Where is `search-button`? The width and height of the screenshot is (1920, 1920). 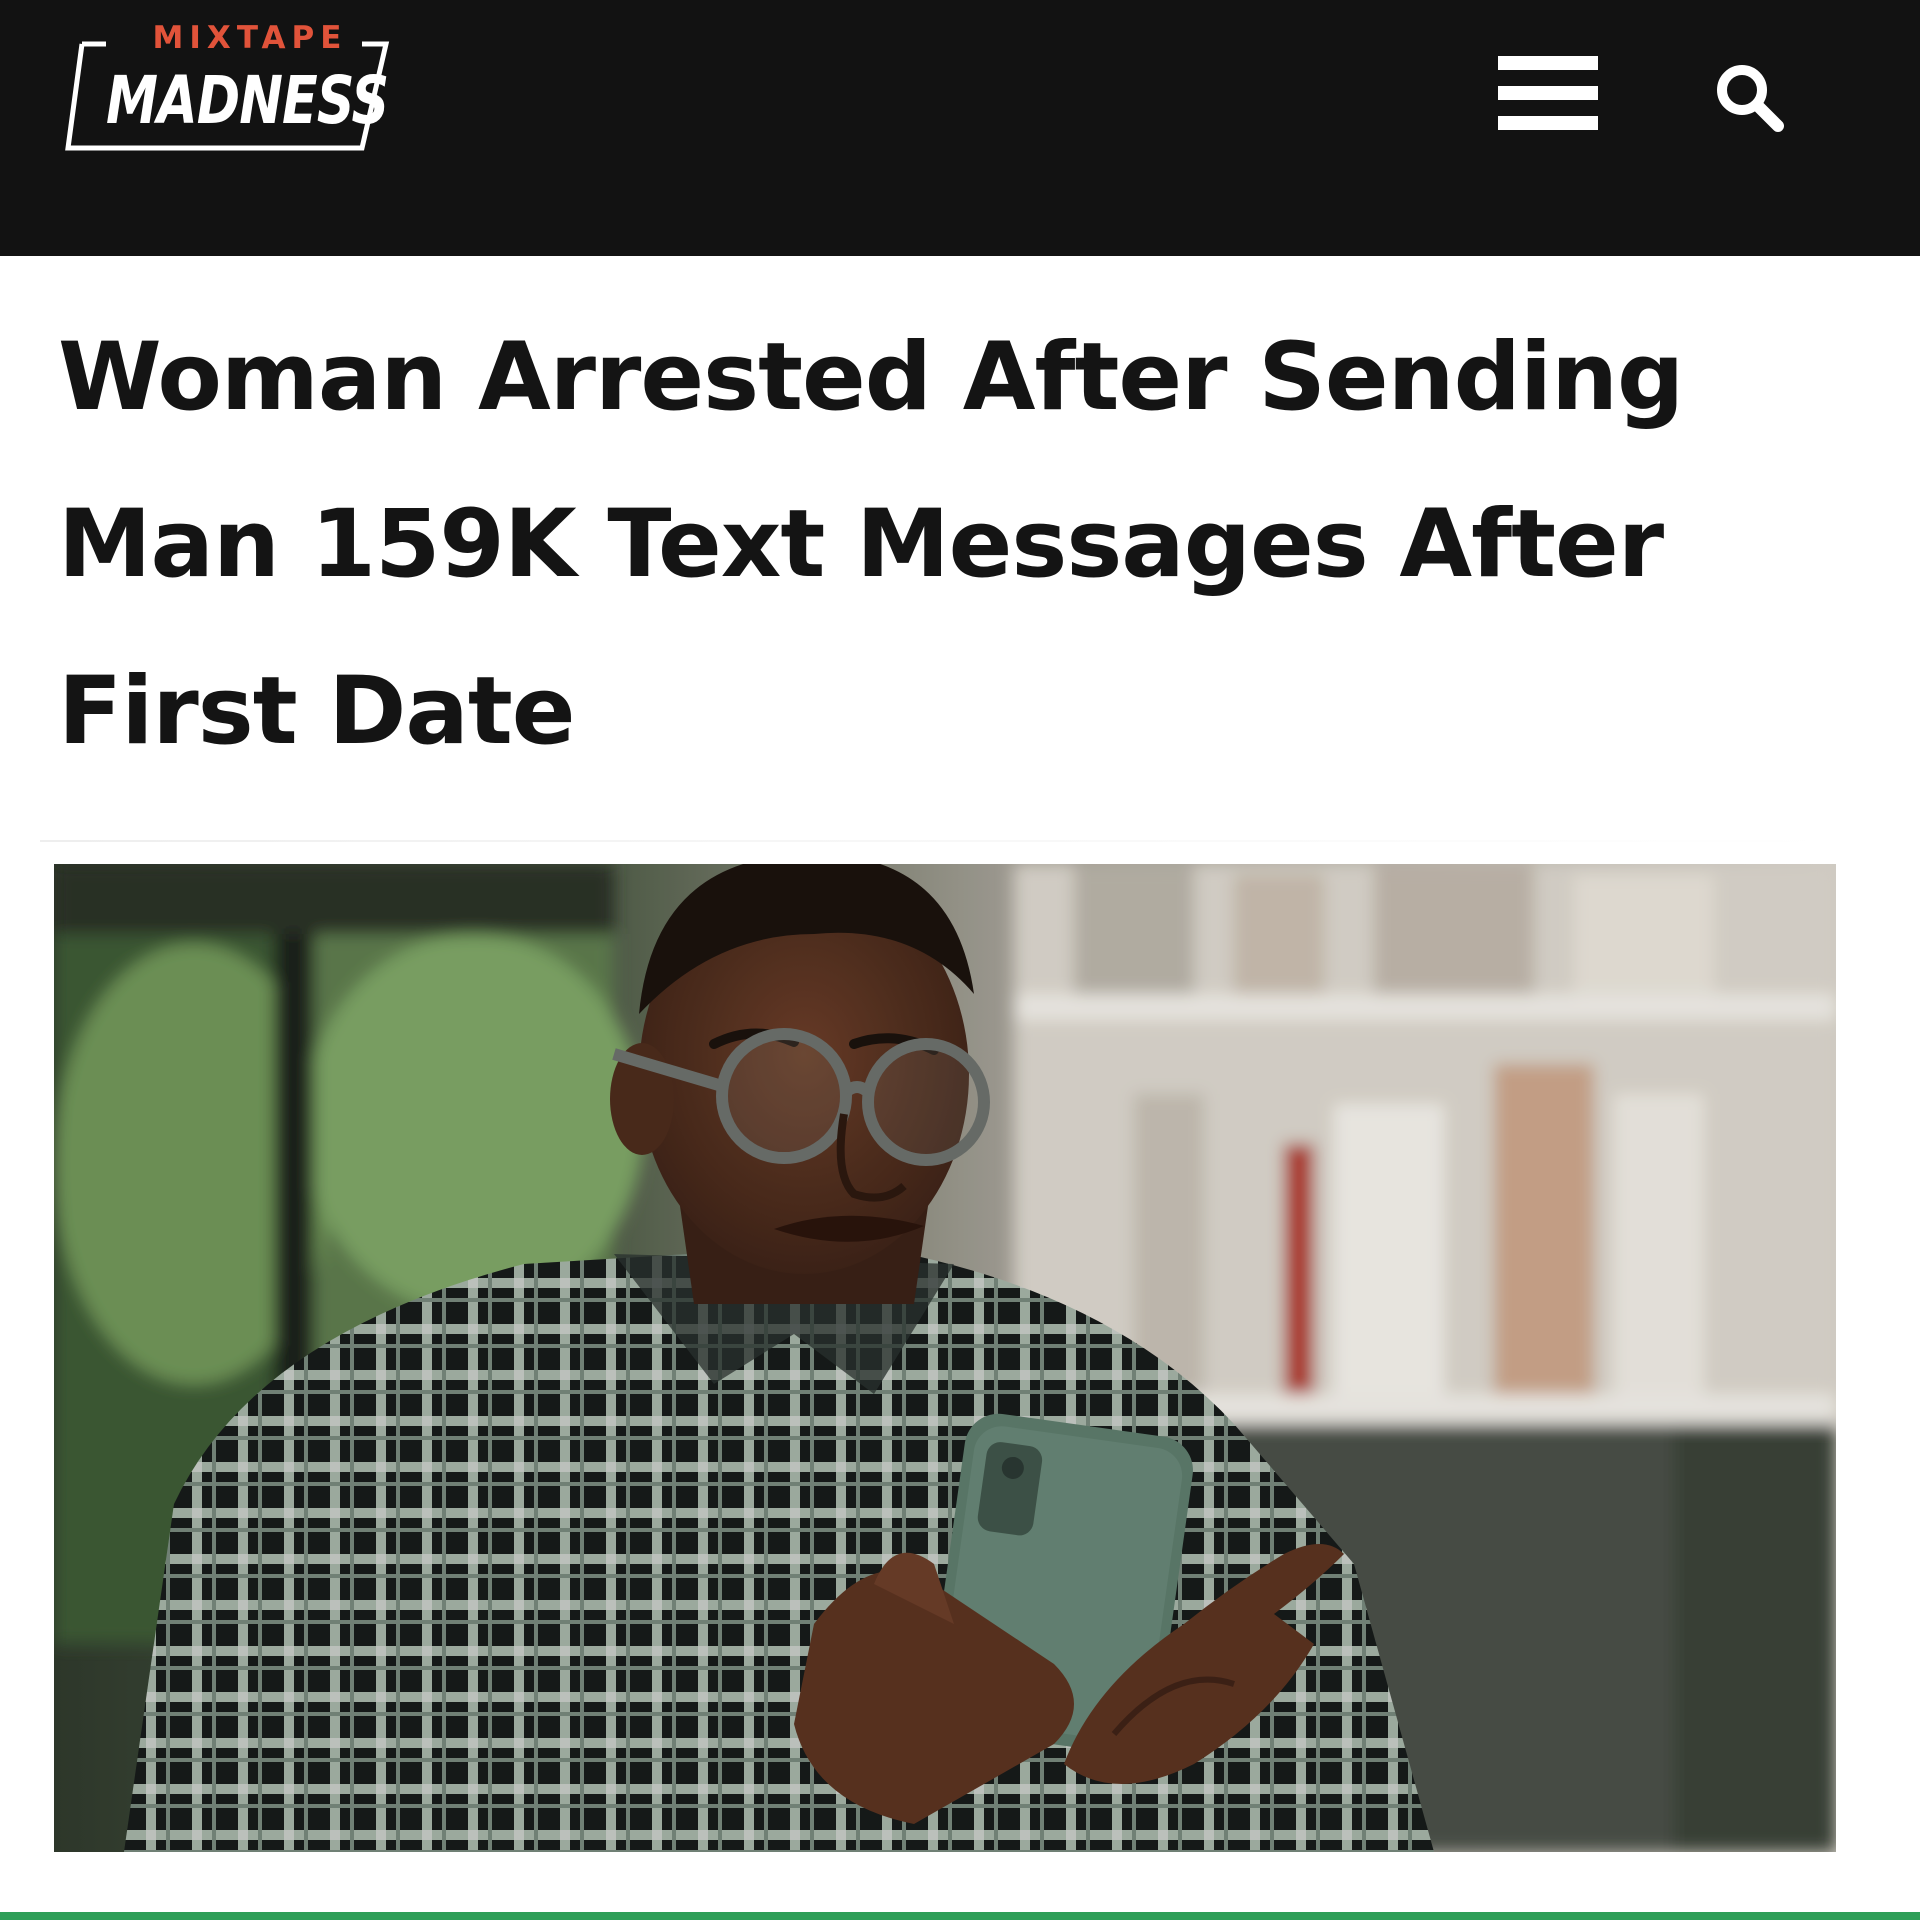
search-button is located at coordinates (1751, 99).